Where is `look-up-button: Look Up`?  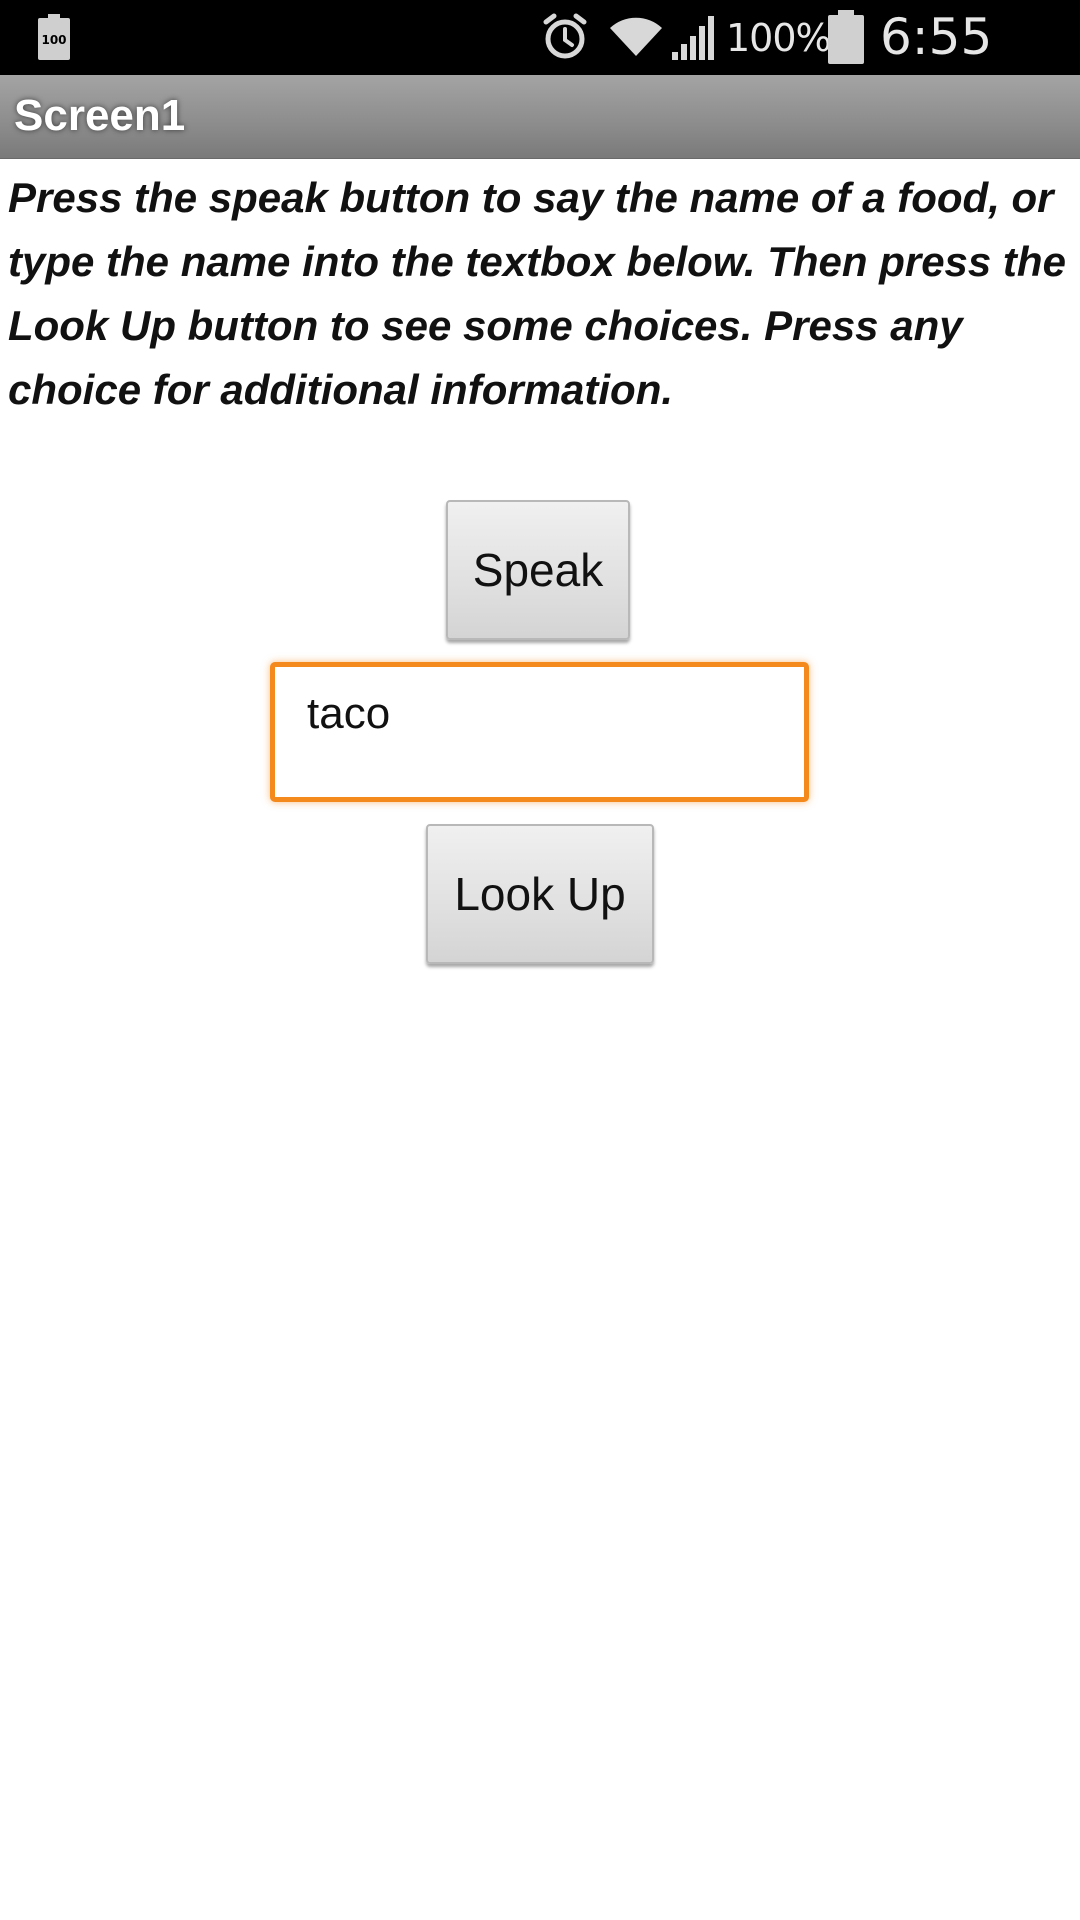
look-up-button: Look Up is located at coordinates (540, 894).